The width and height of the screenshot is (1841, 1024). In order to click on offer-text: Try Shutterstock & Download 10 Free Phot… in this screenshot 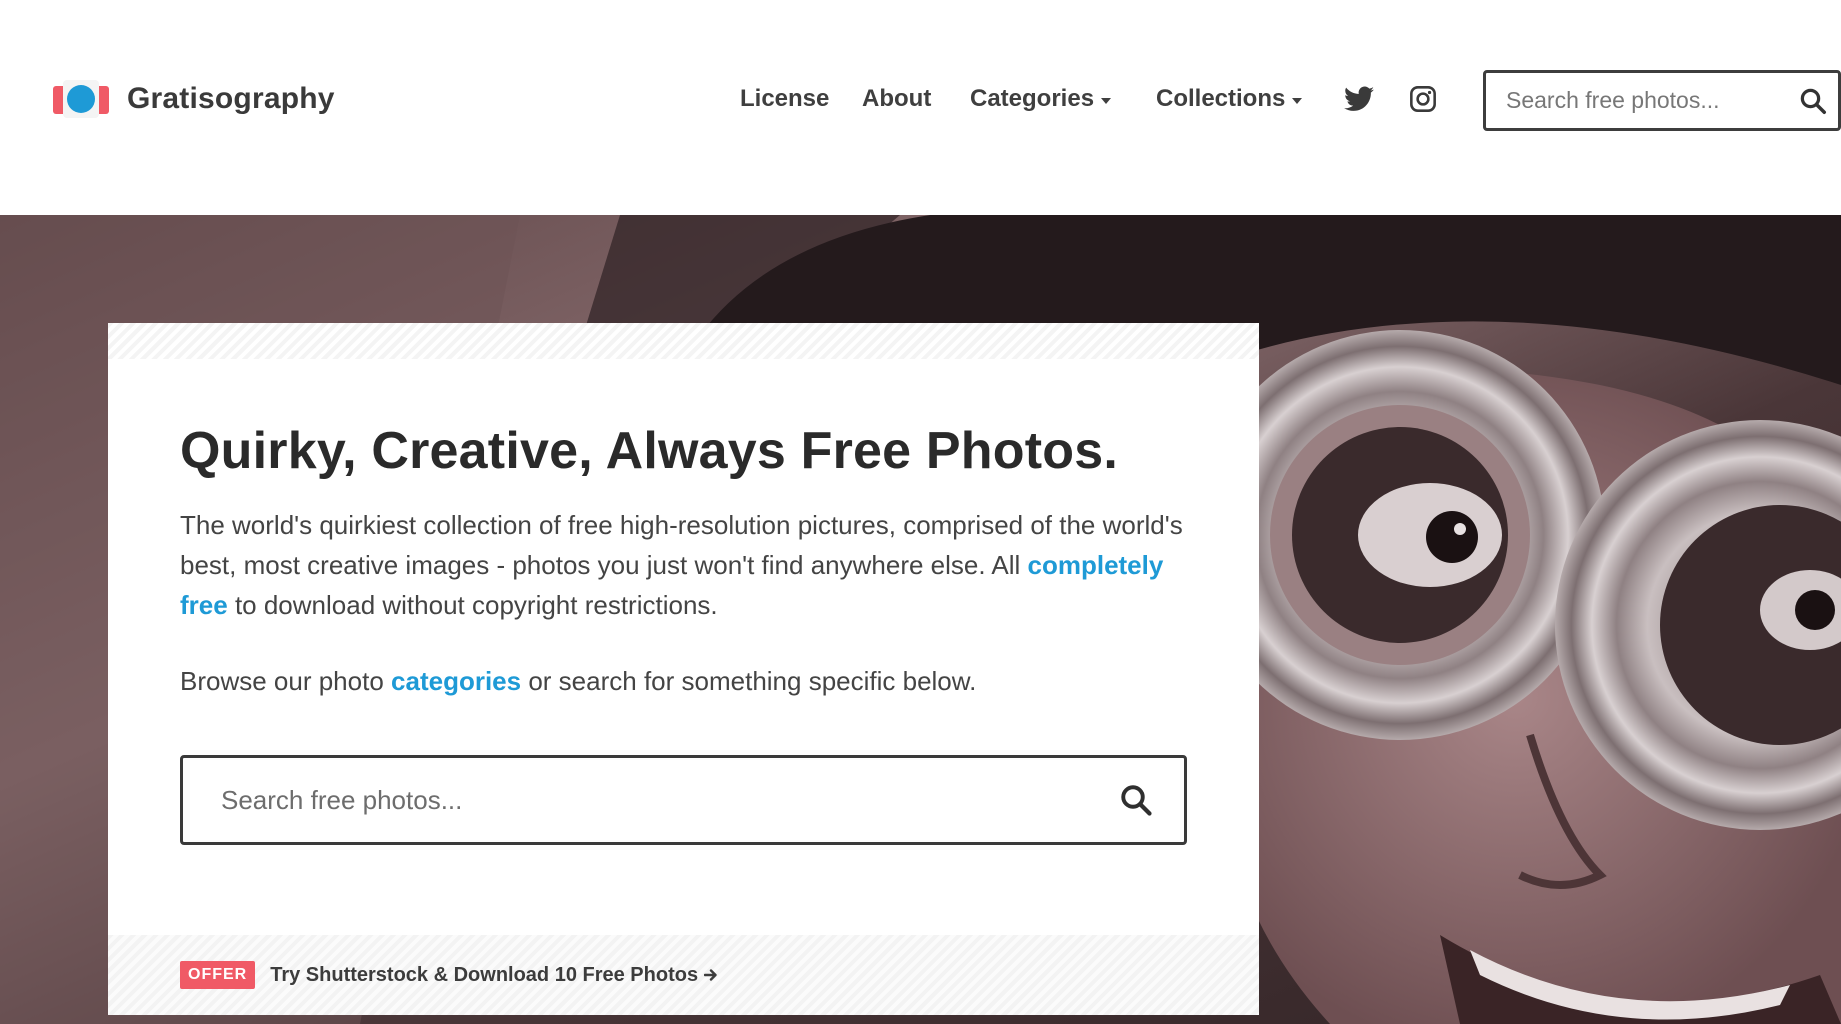, I will do `click(484, 974)`.